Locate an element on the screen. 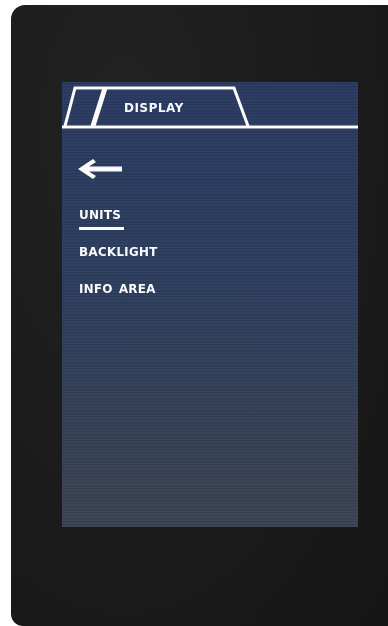 This screenshot has width=388, height=626. back-arrow-icon is located at coordinates (100, 169).